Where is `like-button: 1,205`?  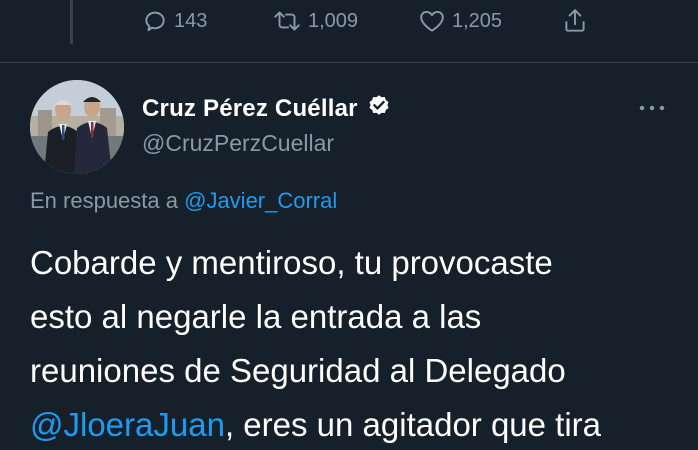 like-button: 1,205 is located at coordinates (460, 21).